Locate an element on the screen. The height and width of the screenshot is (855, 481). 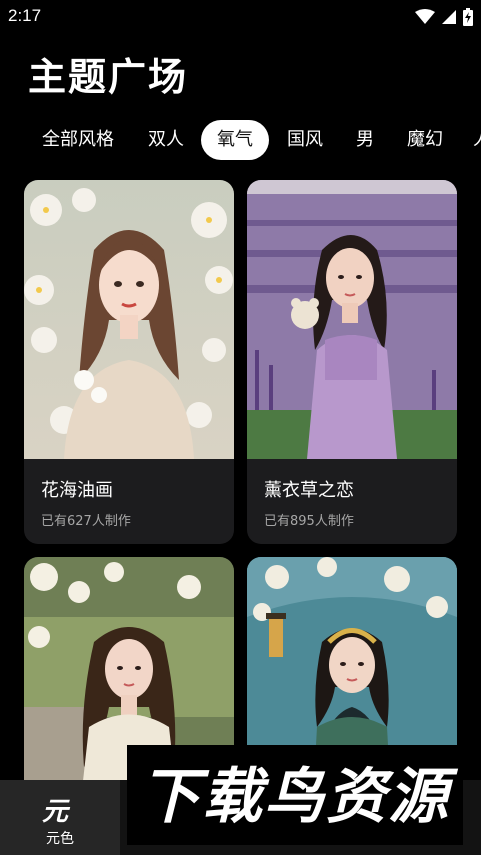
nav-item-label: 元色 is located at coordinates (60, 839).